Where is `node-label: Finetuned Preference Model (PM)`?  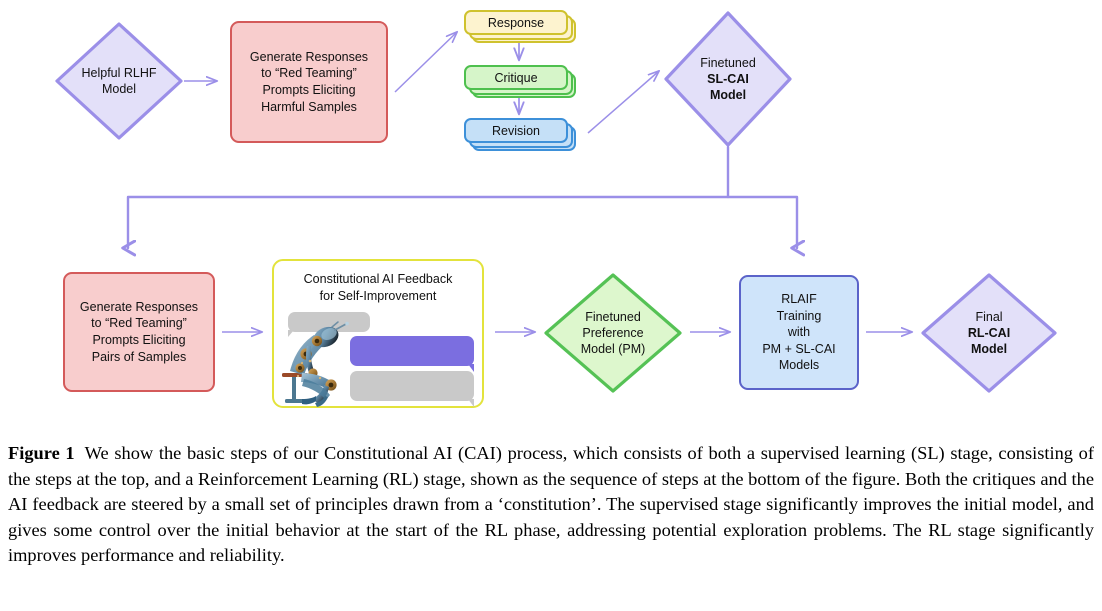
node-label: Finetuned Preference Model (PM) is located at coordinates (613, 333).